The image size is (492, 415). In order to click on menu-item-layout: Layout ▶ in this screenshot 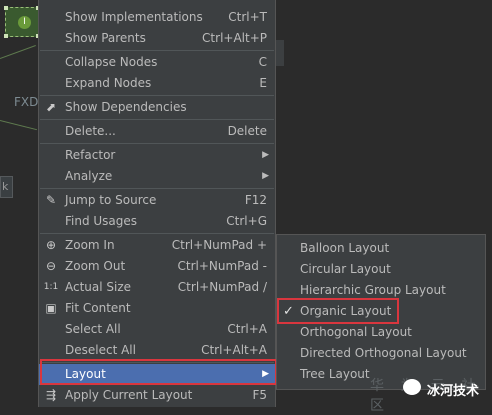, I will do `click(157, 374)`.